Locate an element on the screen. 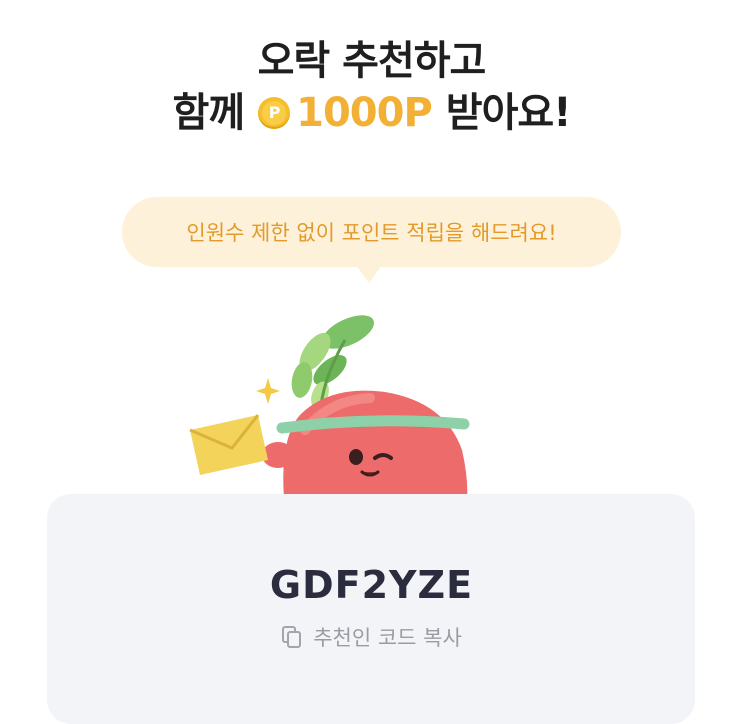 Image resolution: width=743 pixels, height=724 pixels. headline-line-2: 함께 P 1000P 받아요! is located at coordinates (371, 113).